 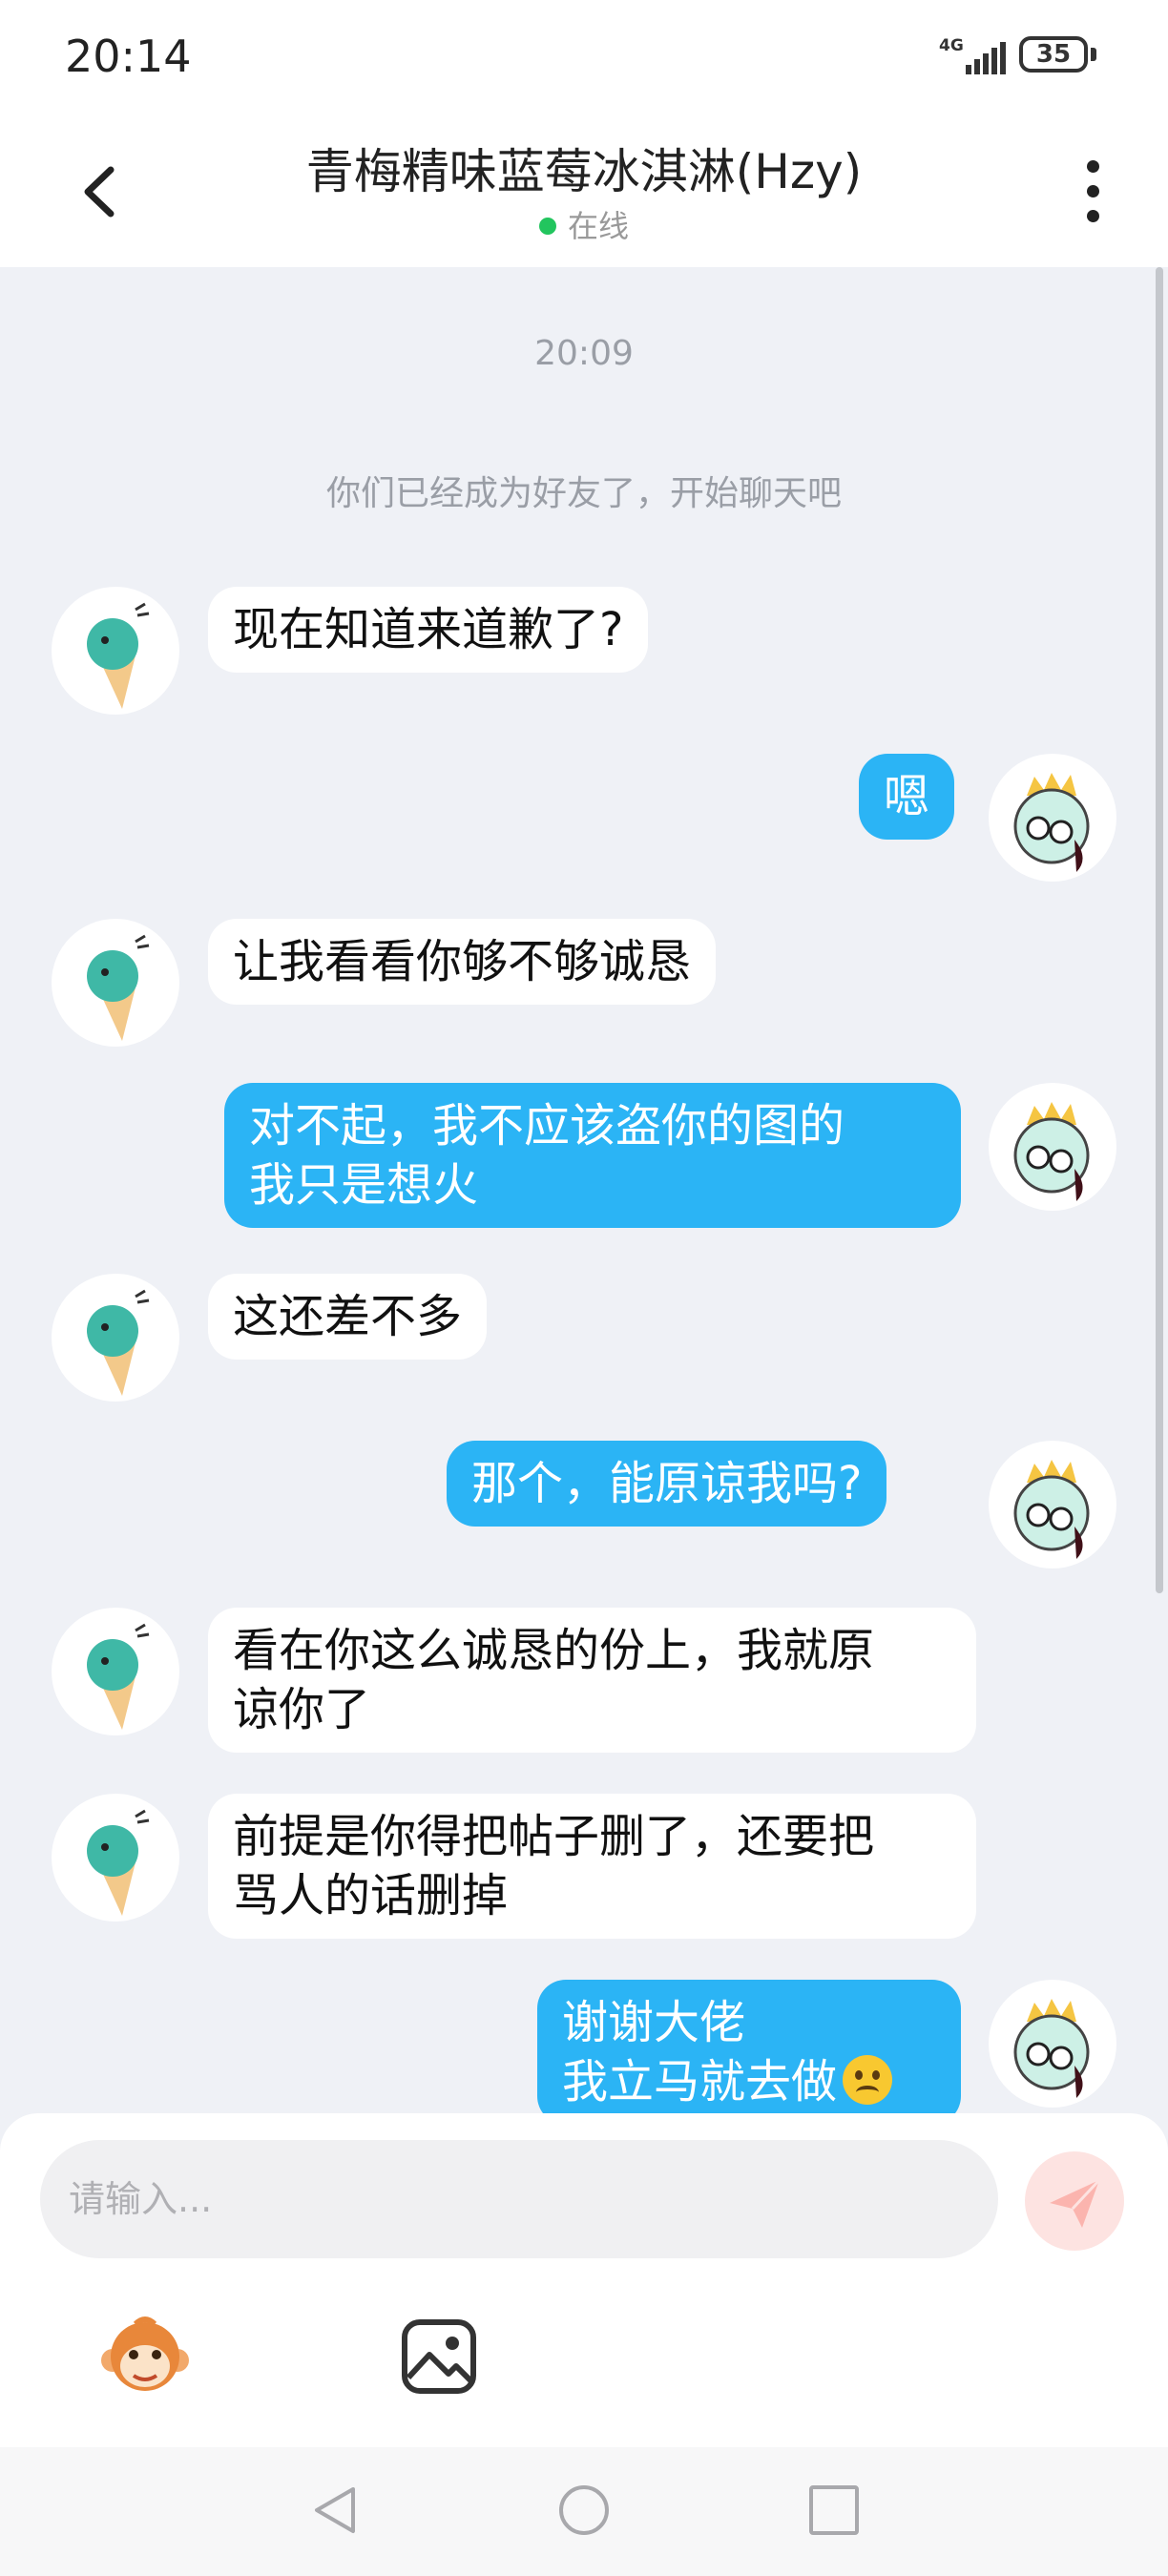 What do you see at coordinates (834, 2510) in the screenshot?
I see `nav-recent-apps-icon` at bounding box center [834, 2510].